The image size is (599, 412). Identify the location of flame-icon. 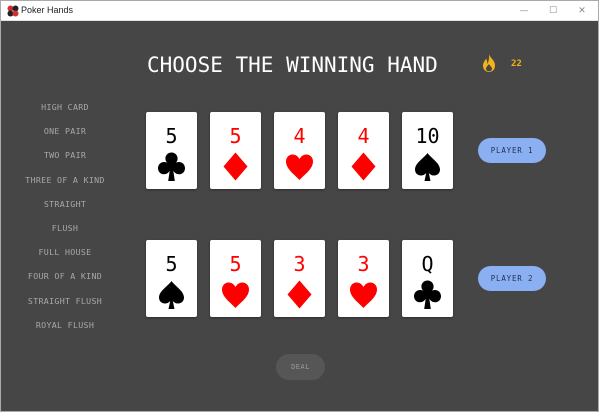
(489, 63).